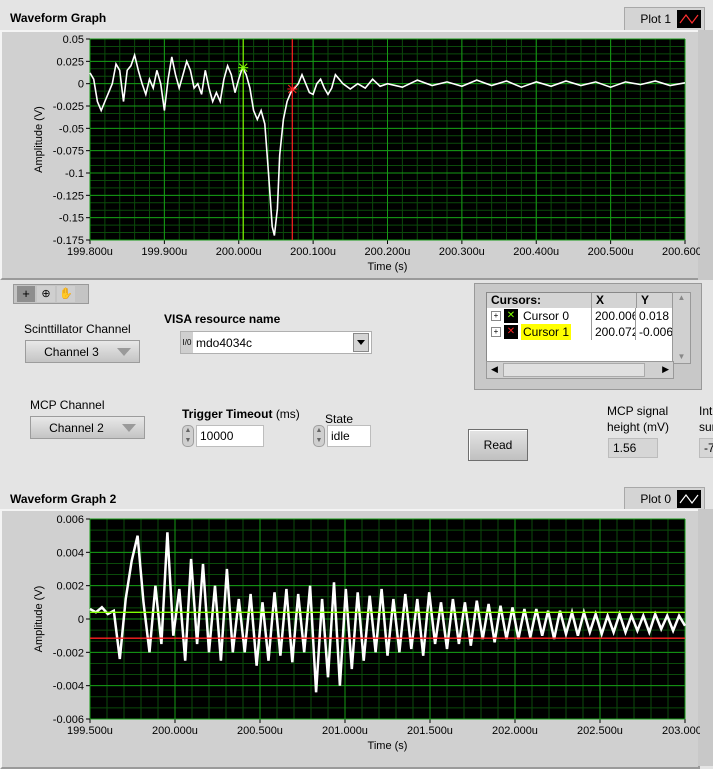 This screenshot has width=713, height=769. I want to click on mcp-signal-height-label: MCP signal height (mV), so click(638, 419).